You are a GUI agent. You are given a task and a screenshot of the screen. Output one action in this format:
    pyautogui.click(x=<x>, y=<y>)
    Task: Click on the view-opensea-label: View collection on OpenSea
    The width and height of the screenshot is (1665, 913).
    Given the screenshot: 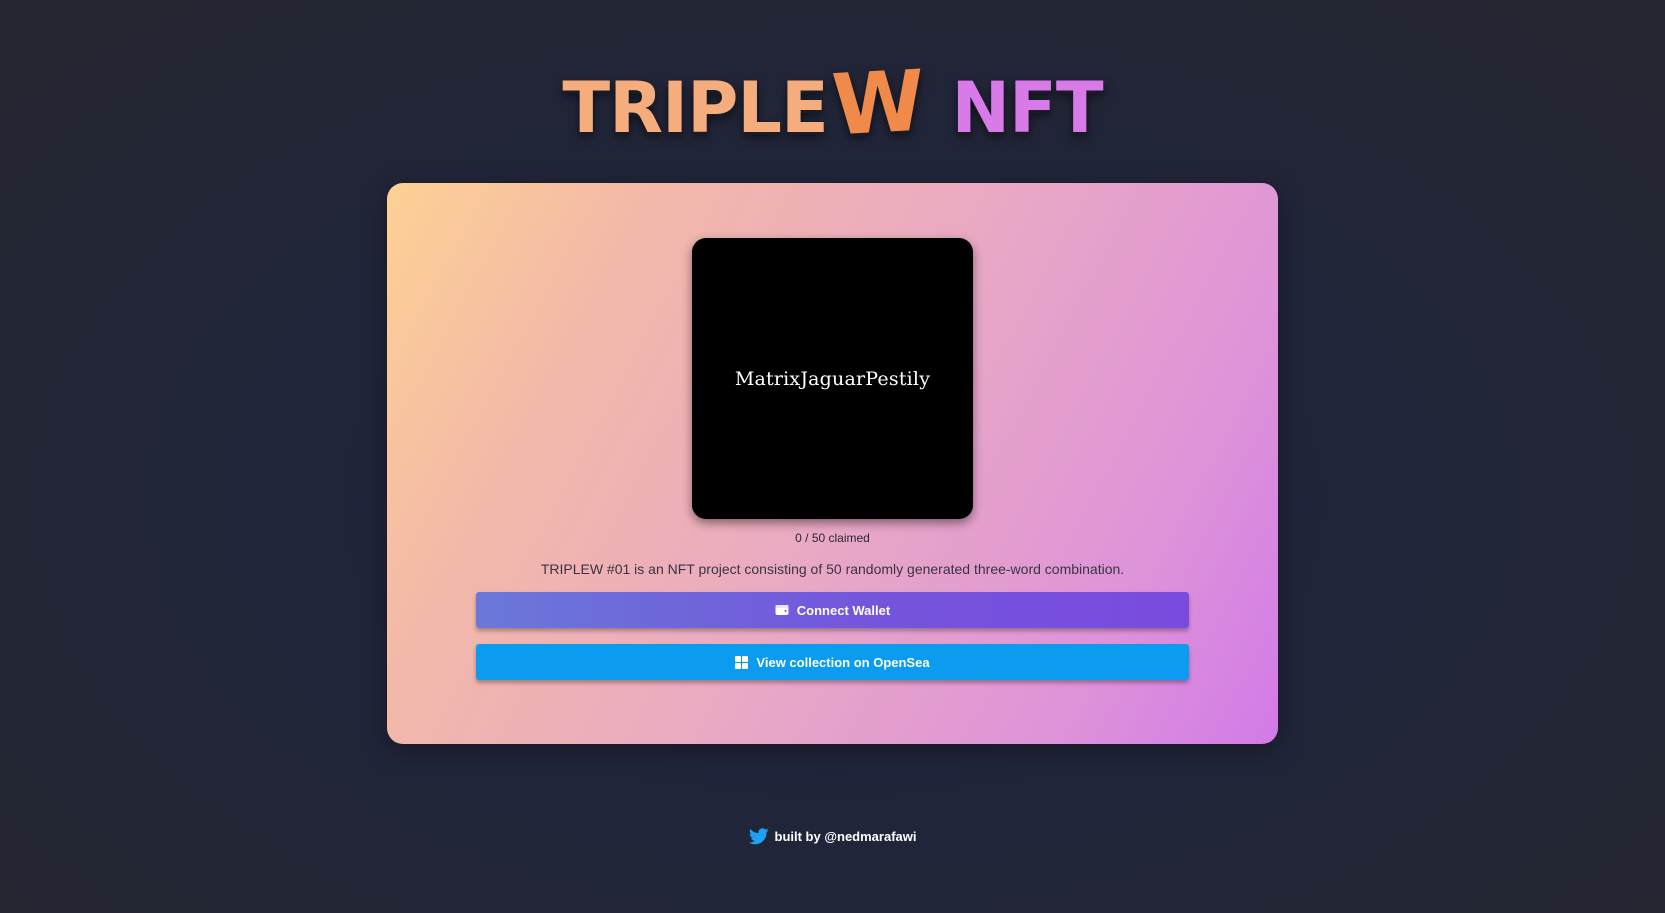 What is the action you would take?
    pyautogui.click(x=843, y=662)
    